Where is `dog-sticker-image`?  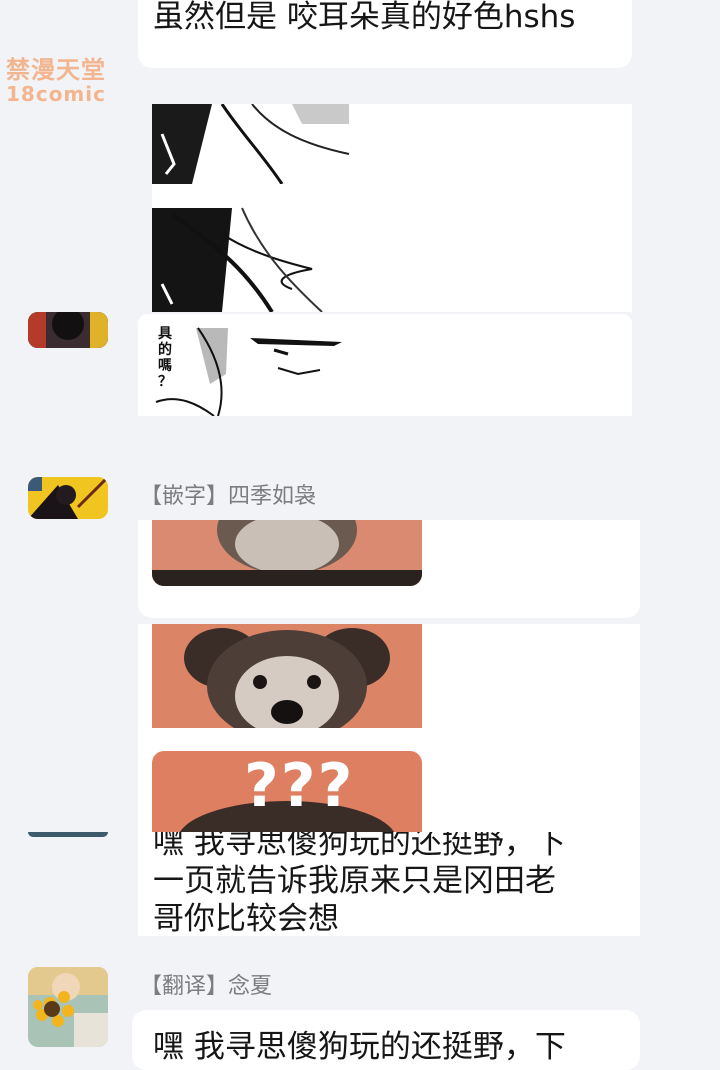
dog-sticker-image is located at coordinates (287, 553).